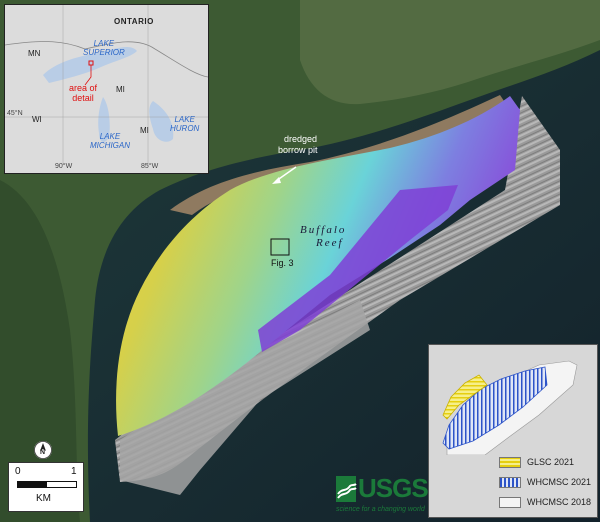  Describe the element at coordinates (83, 88) in the screenshot. I see `area-of-detail-line-1: area of` at that location.